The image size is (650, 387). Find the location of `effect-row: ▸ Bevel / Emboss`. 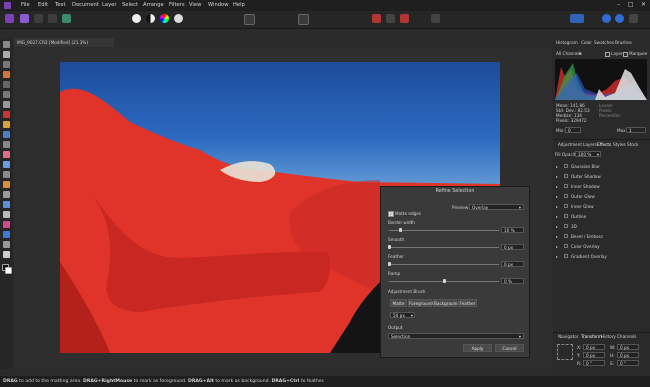

effect-row: ▸ Bevel / Emboss is located at coordinates (601, 237).